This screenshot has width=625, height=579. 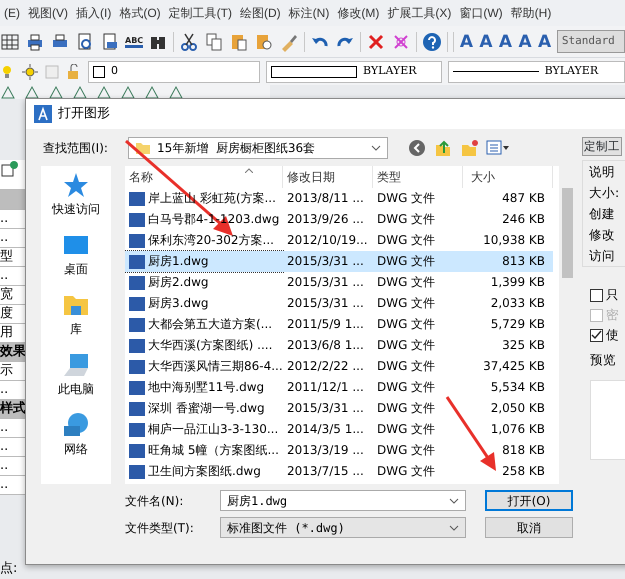 What do you see at coordinates (514, 366) in the screenshot?
I see `file-size: 37,425 KB` at bounding box center [514, 366].